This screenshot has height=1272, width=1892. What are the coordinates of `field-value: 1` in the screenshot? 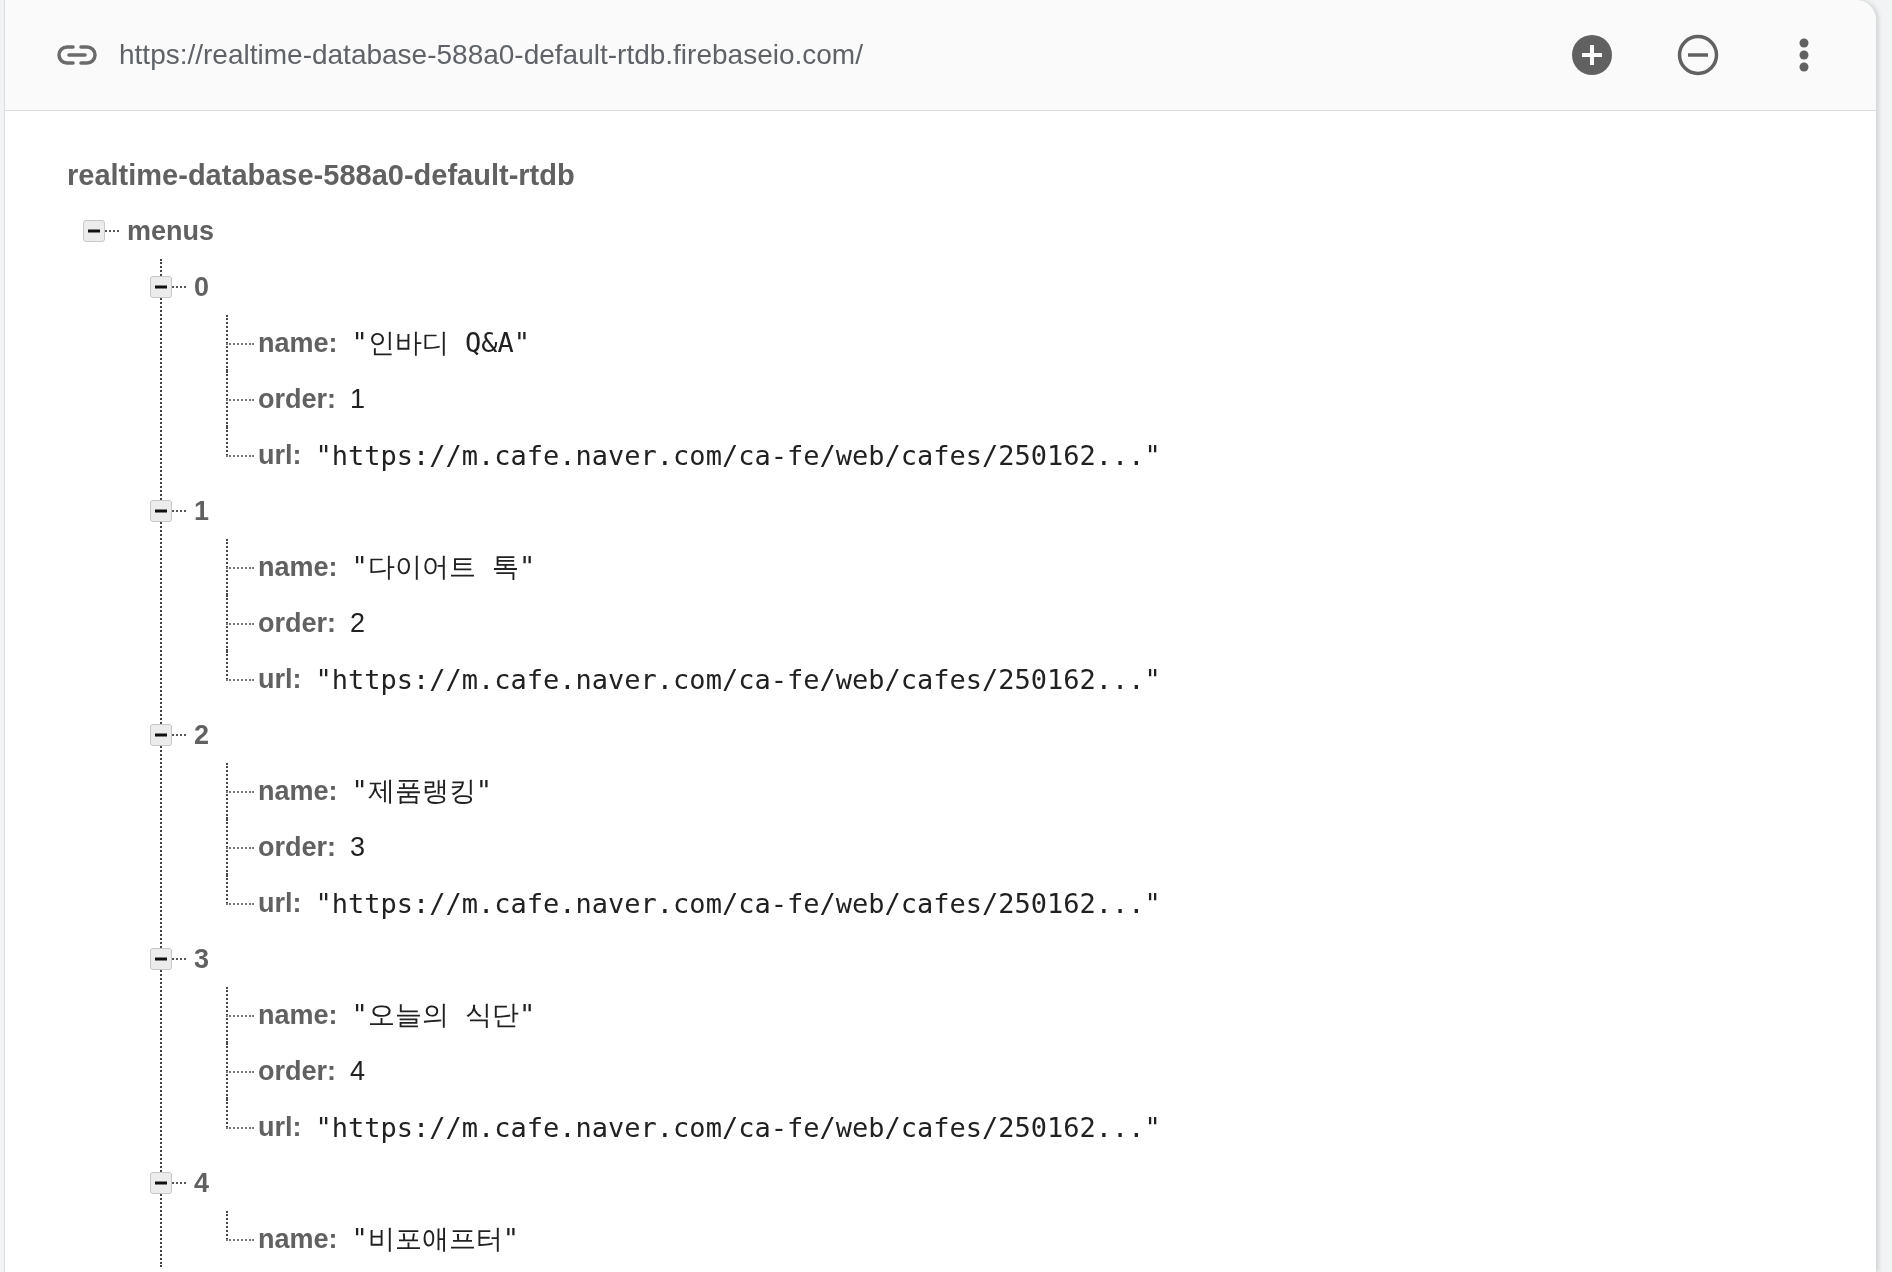 It's located at (358, 399).